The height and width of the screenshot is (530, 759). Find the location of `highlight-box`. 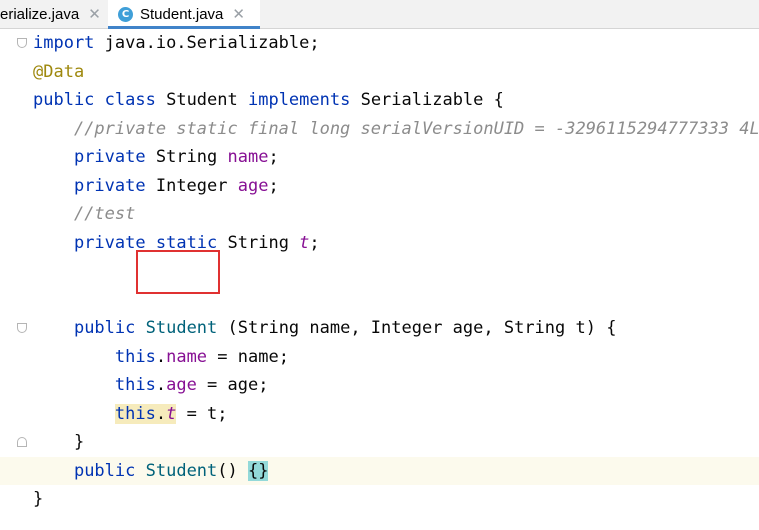

highlight-box is located at coordinates (178, 272).